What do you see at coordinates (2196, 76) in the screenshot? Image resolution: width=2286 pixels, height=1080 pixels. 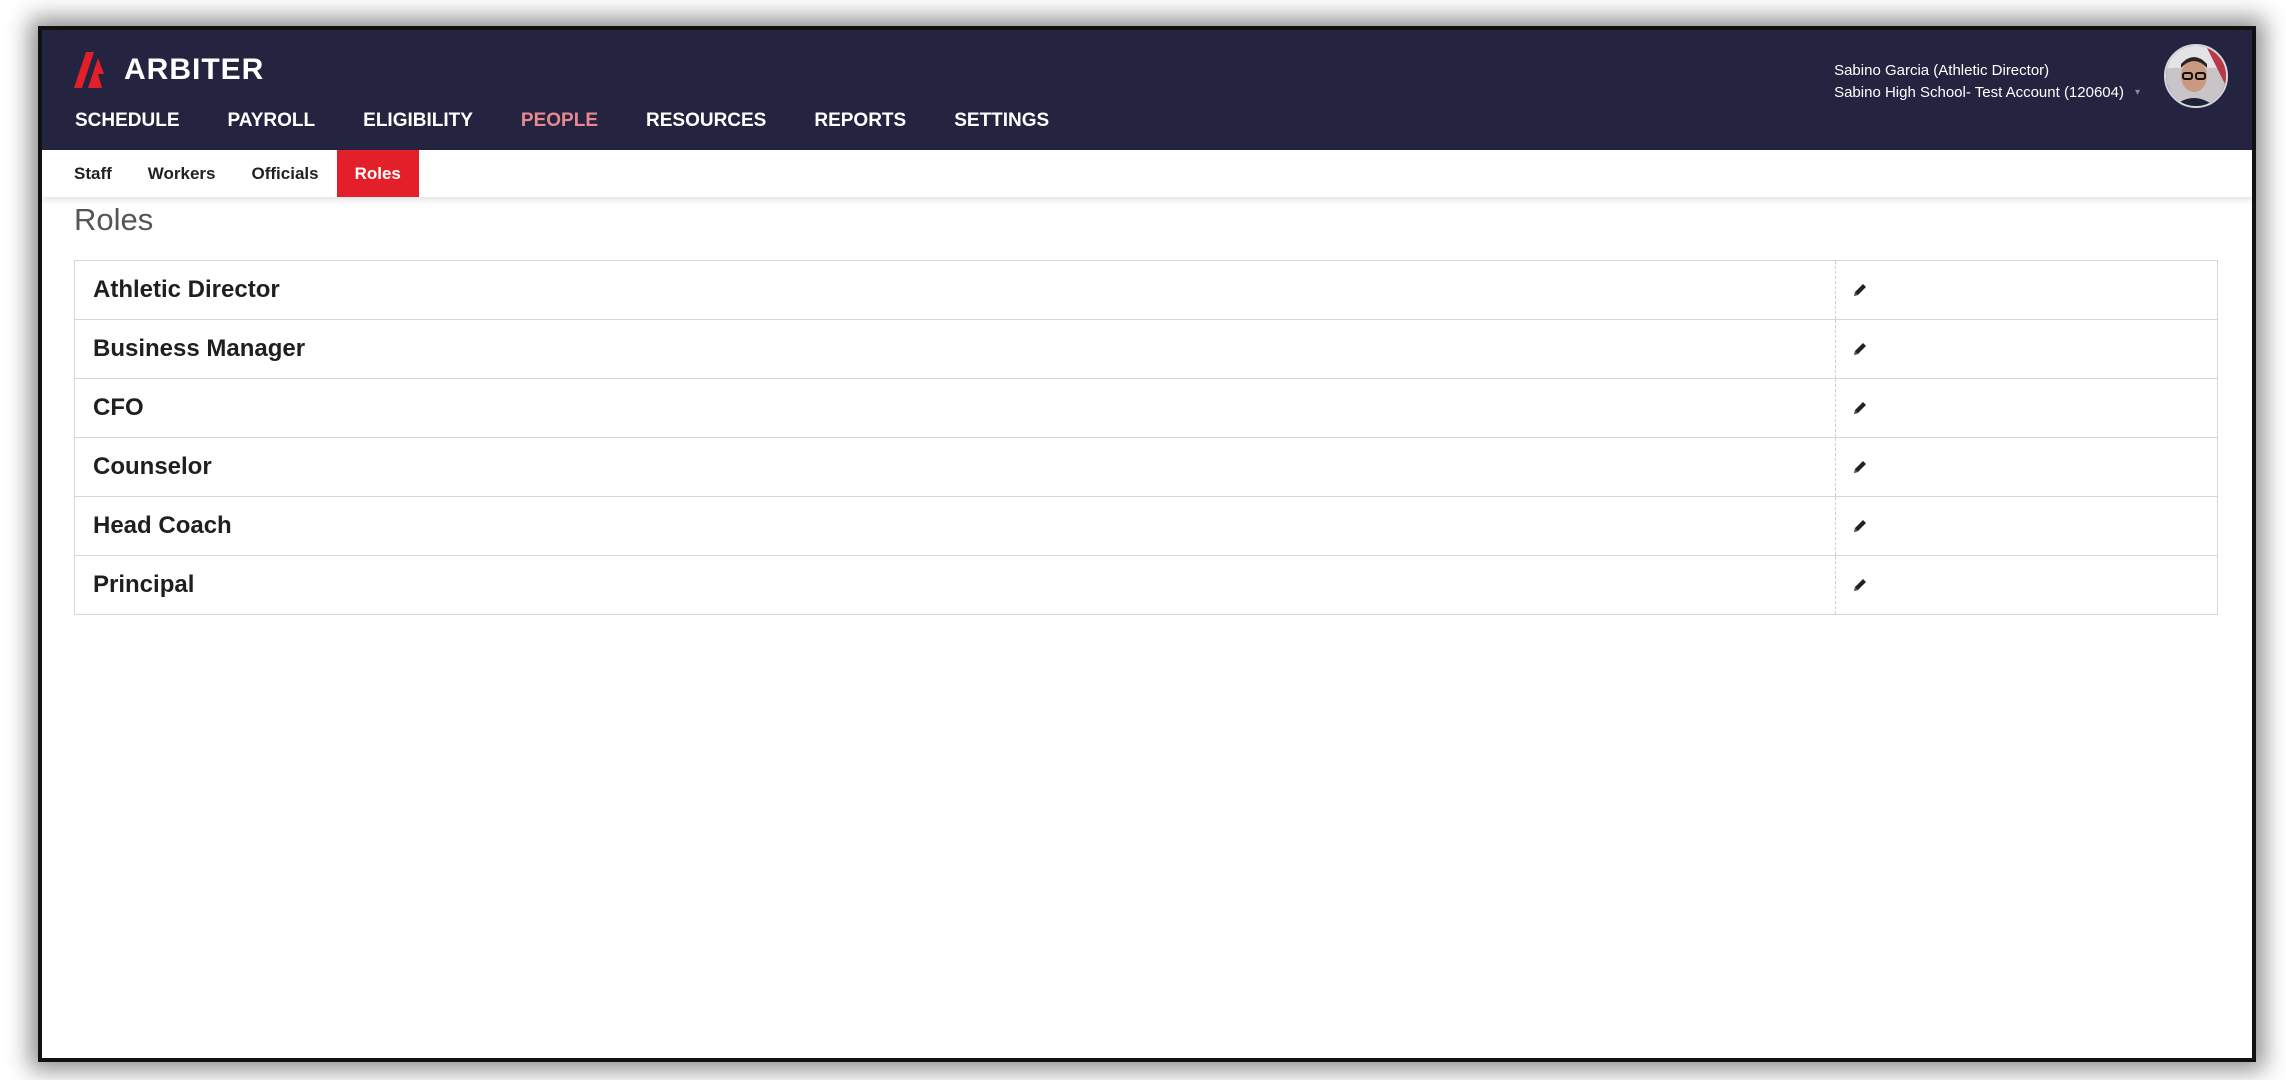 I see `avatar` at bounding box center [2196, 76].